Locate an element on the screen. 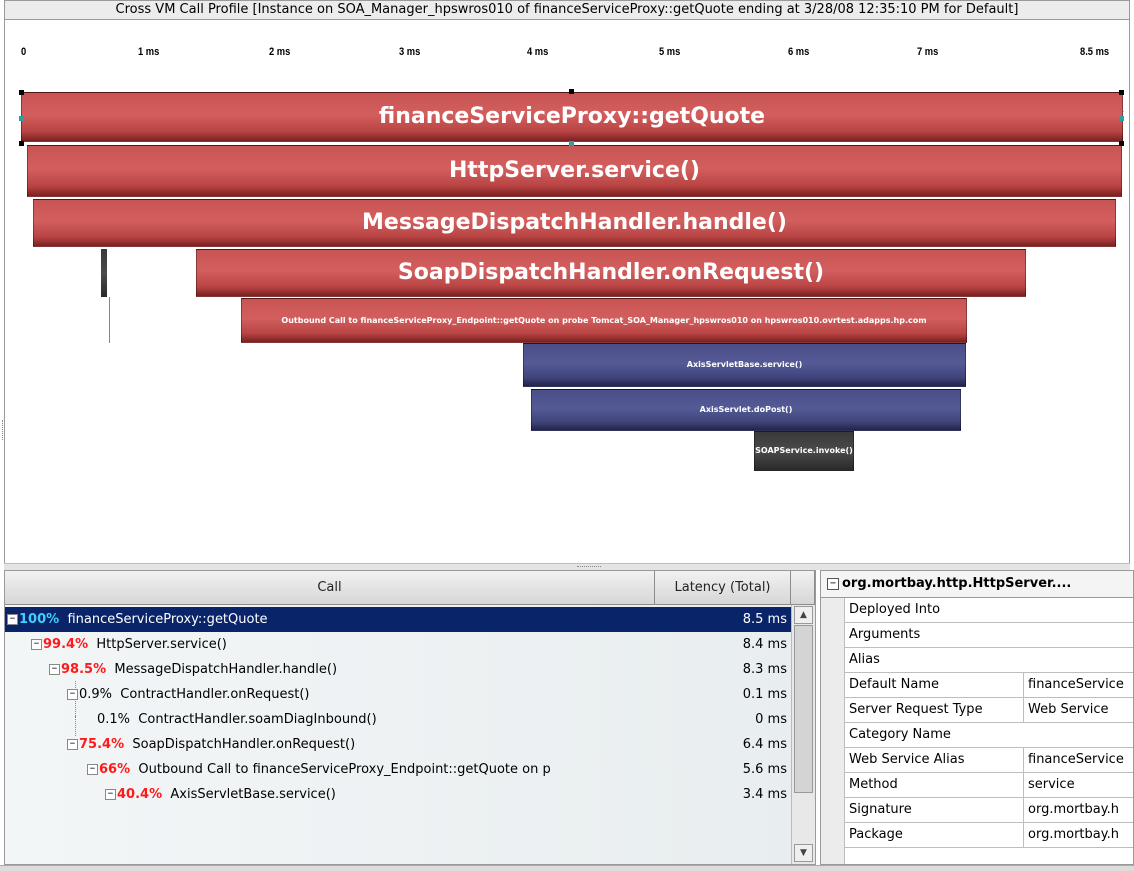 This screenshot has height=871, width=1134. profile-bar-contracthandler-line is located at coordinates (109, 320).